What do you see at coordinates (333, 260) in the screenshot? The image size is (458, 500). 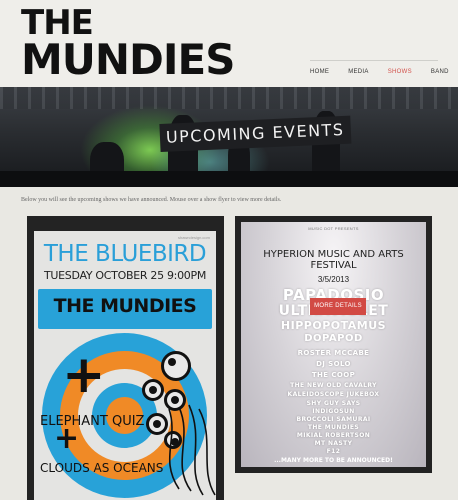 I see `flyer-festival-title: HYPERION MUSIC AND ARTS FESTIVAL` at bounding box center [333, 260].